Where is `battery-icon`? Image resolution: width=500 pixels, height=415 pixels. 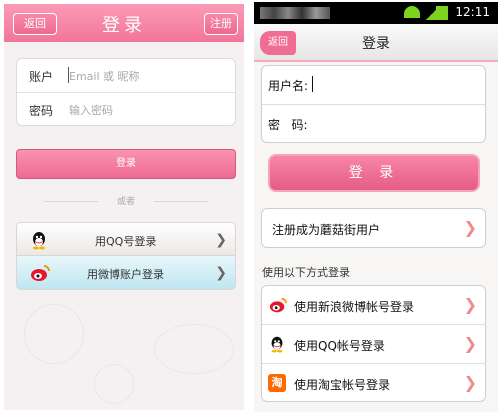
battery-icon is located at coordinates (442, 13).